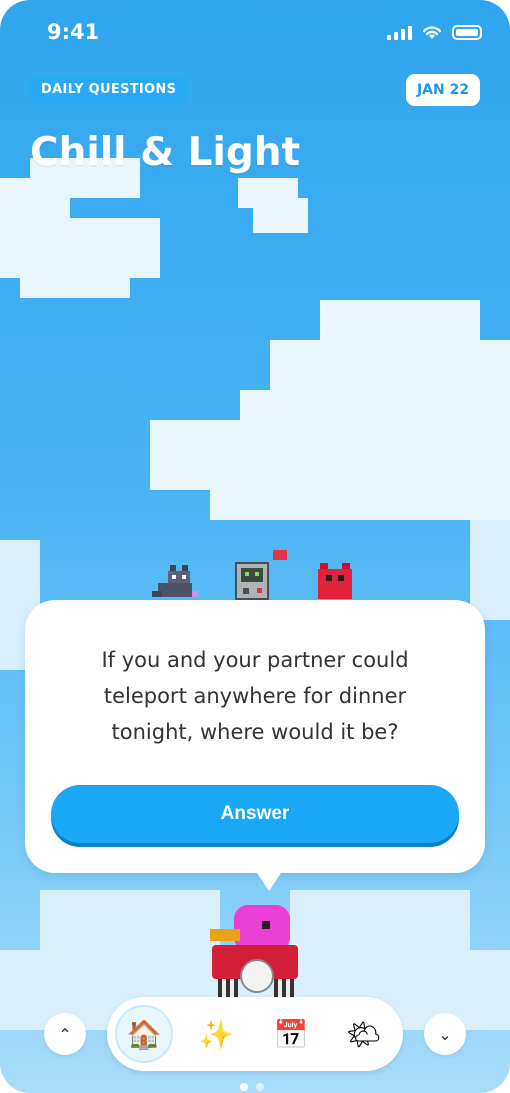  What do you see at coordinates (252, 1087) in the screenshot?
I see `page-indicator` at bounding box center [252, 1087].